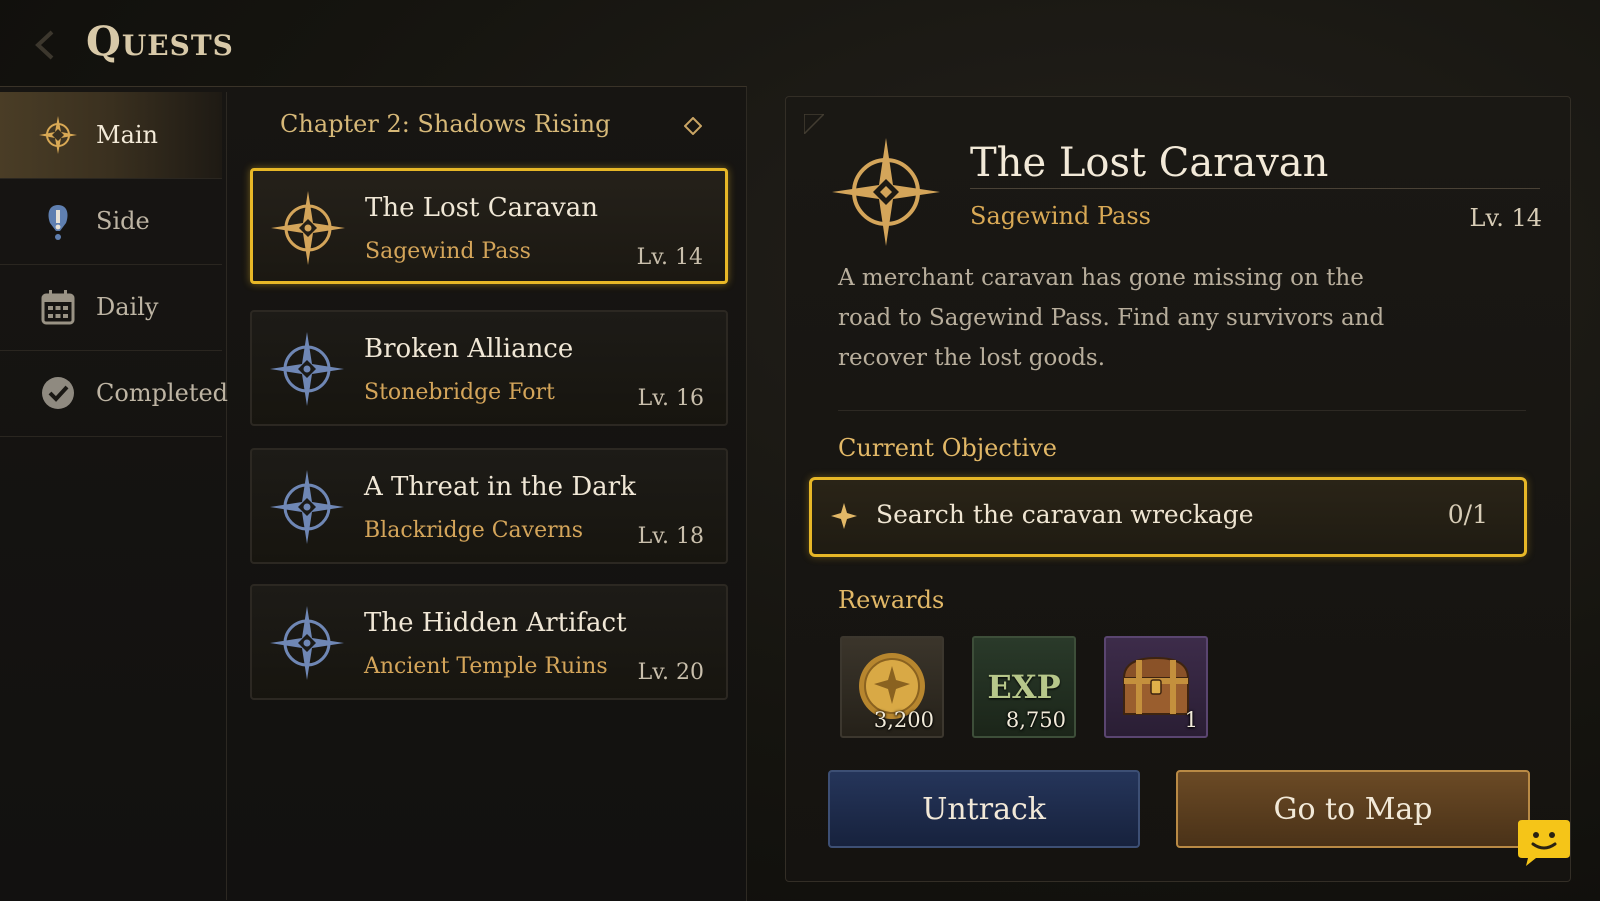  What do you see at coordinates (670, 536) in the screenshot?
I see `quest-level: Lv. 18` at bounding box center [670, 536].